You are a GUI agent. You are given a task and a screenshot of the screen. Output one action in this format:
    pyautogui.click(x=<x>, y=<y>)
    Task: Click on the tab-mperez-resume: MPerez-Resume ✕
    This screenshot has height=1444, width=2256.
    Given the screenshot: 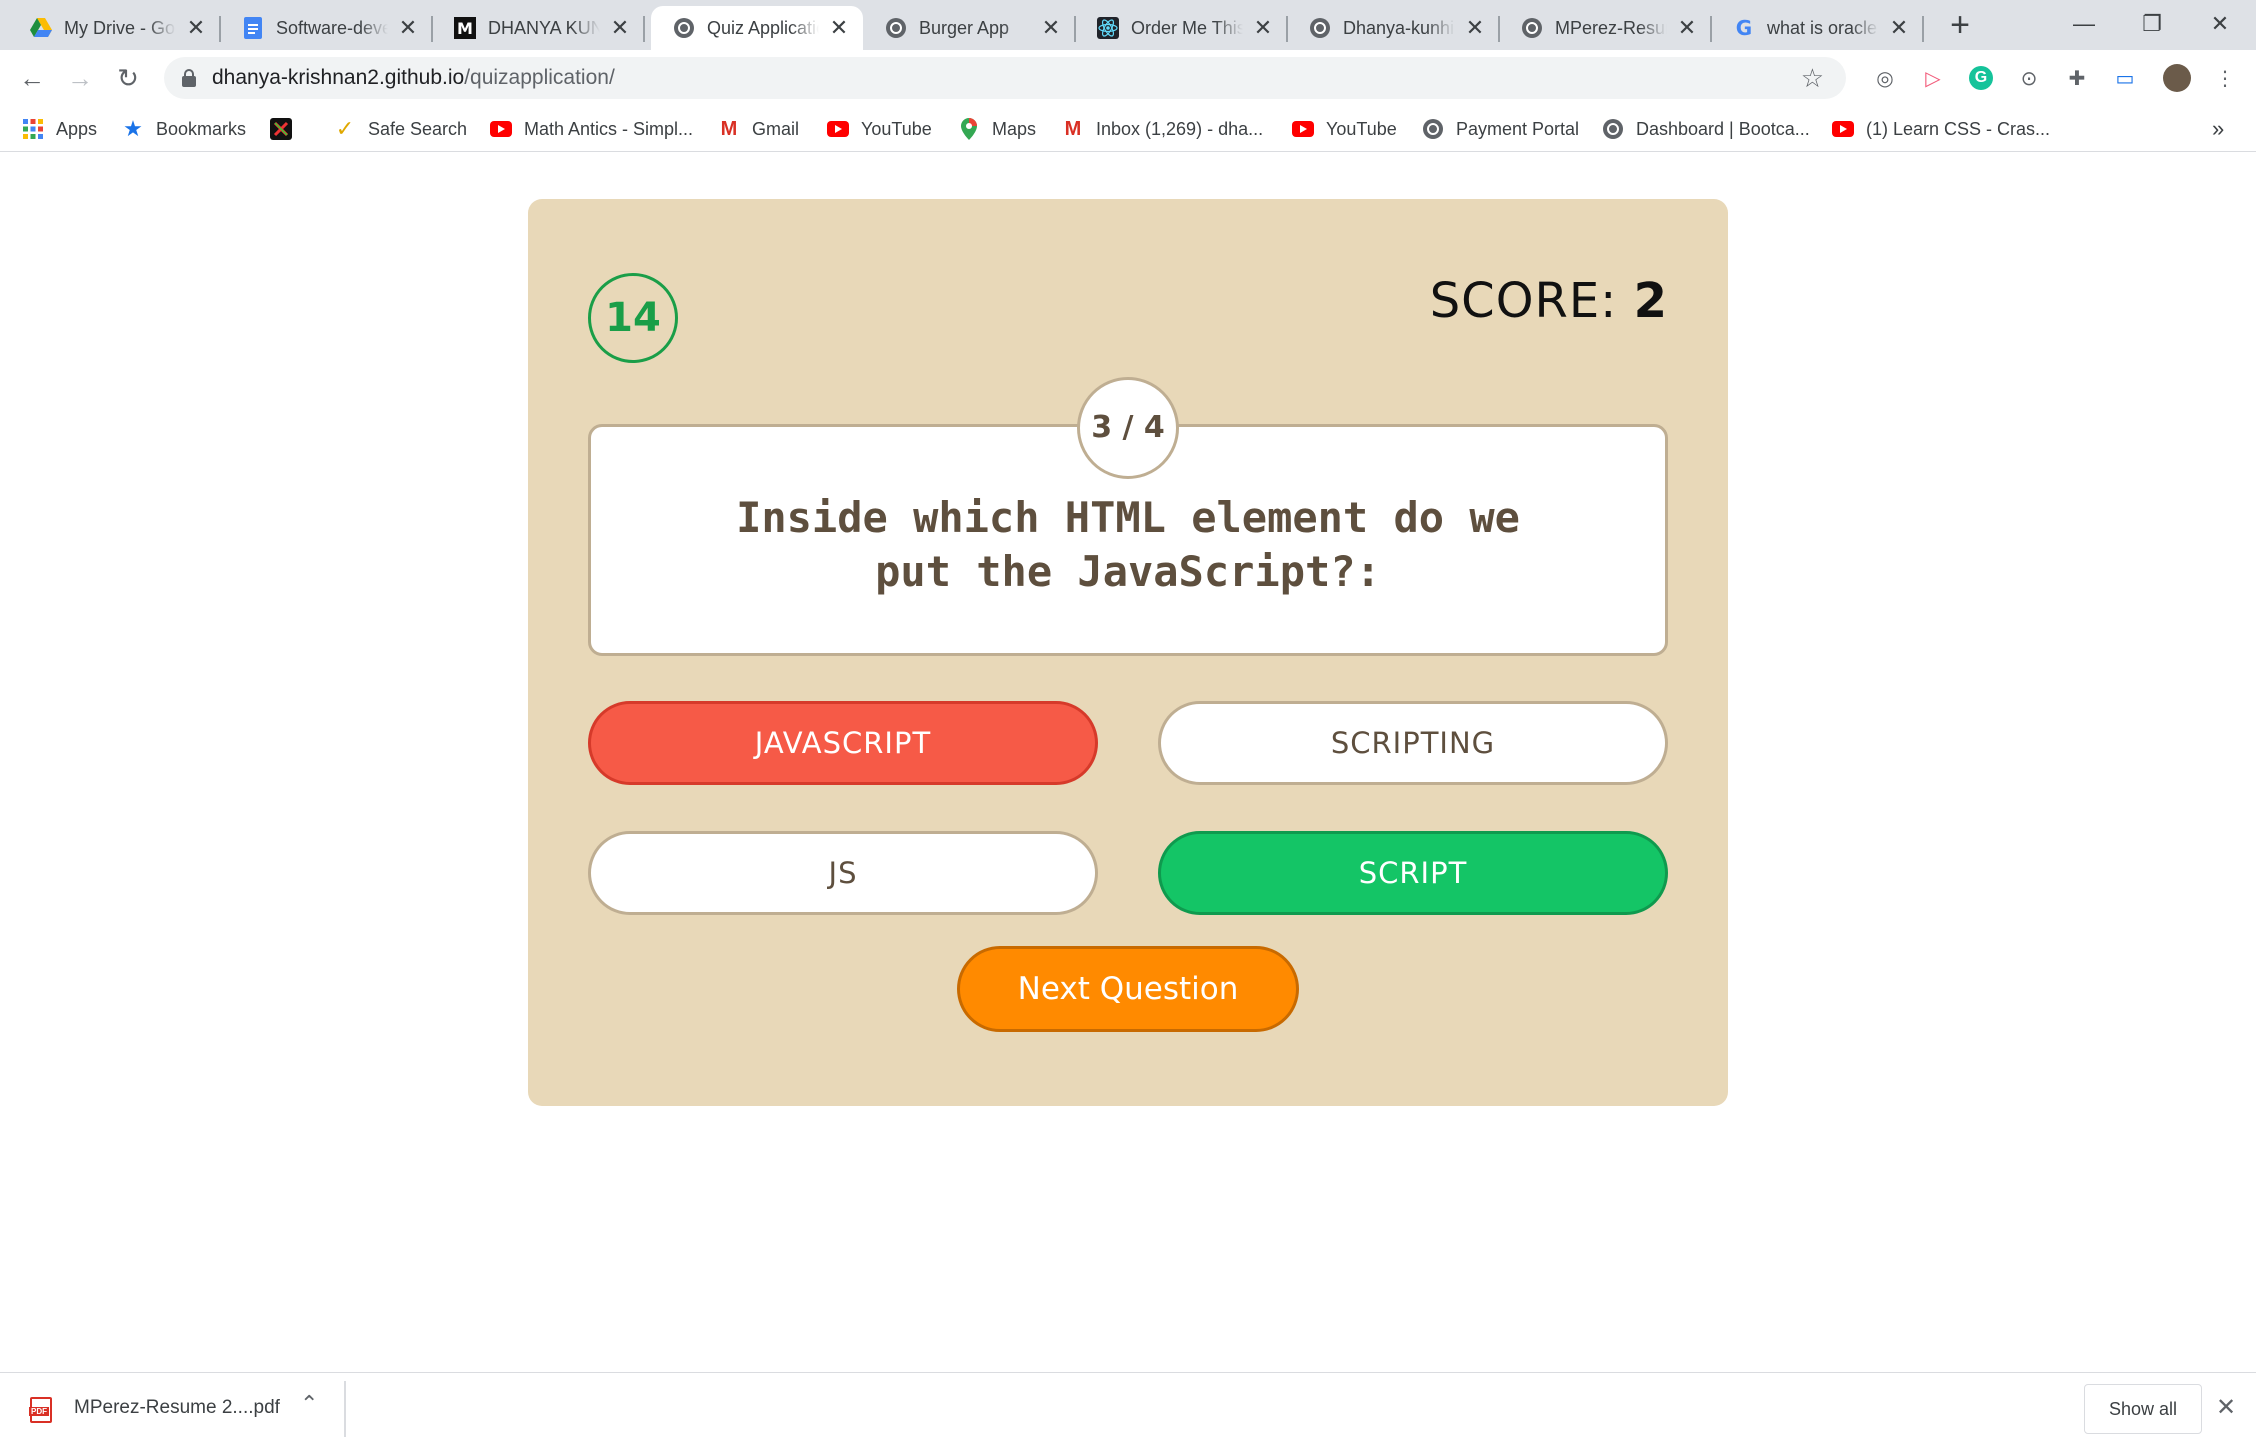 What is the action you would take?
    pyautogui.click(x=1605, y=28)
    